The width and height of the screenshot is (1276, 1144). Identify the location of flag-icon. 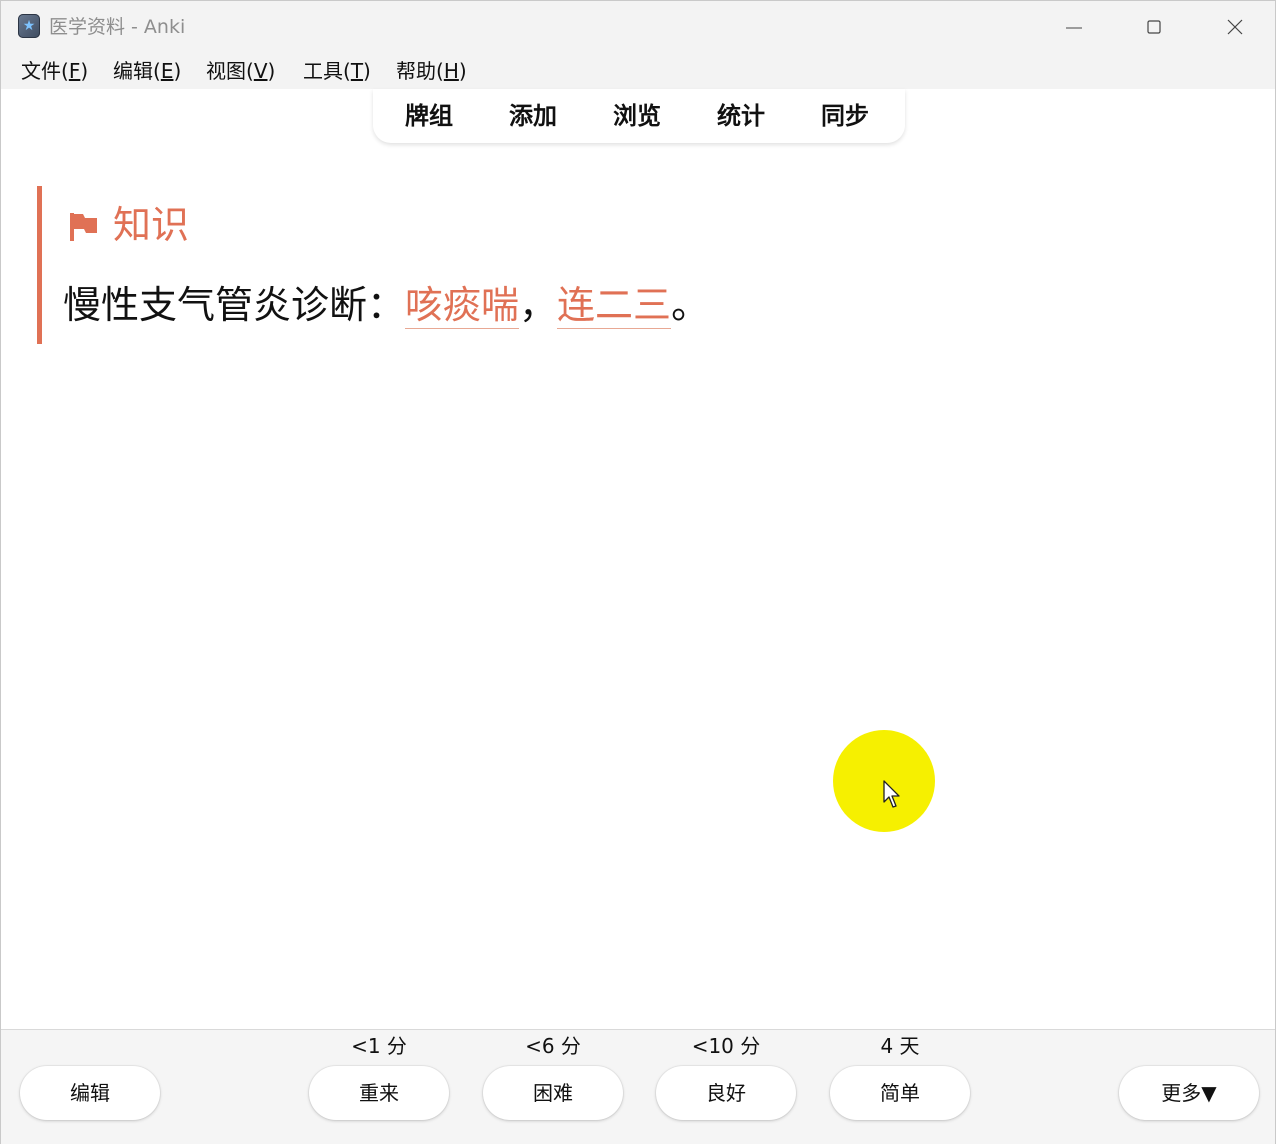
(83, 227).